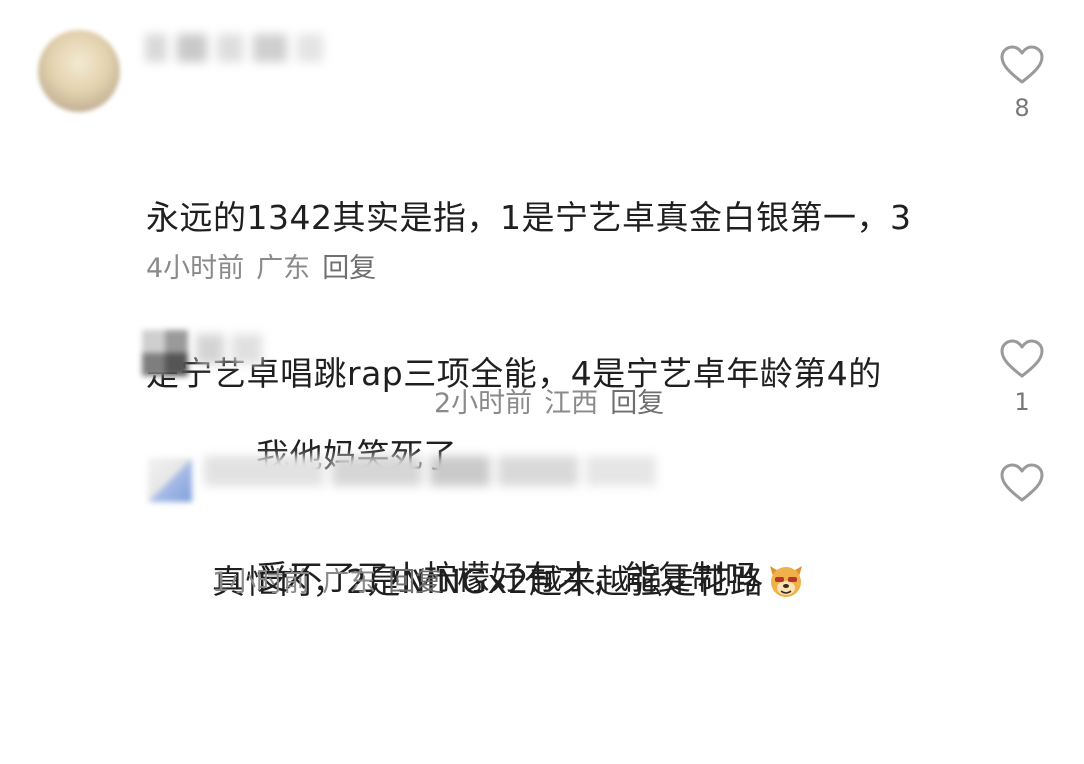 The width and height of the screenshot is (1084, 764). What do you see at coordinates (483, 403) in the screenshot?
I see `comment-time: 2小时前` at bounding box center [483, 403].